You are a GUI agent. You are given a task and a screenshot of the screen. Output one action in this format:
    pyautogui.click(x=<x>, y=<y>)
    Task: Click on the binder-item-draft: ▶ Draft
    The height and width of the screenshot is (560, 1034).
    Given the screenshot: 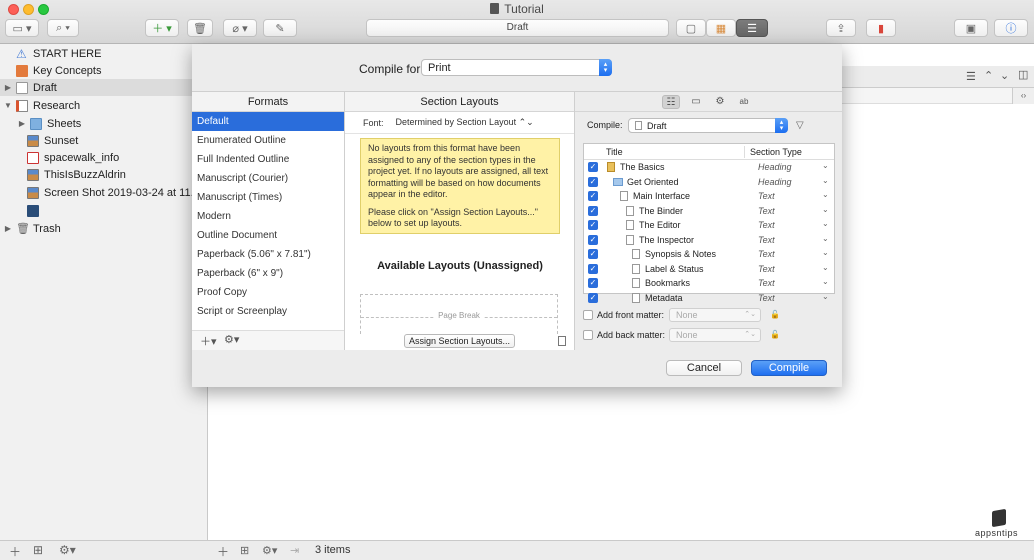 What is the action you would take?
    pyautogui.click(x=104, y=87)
    